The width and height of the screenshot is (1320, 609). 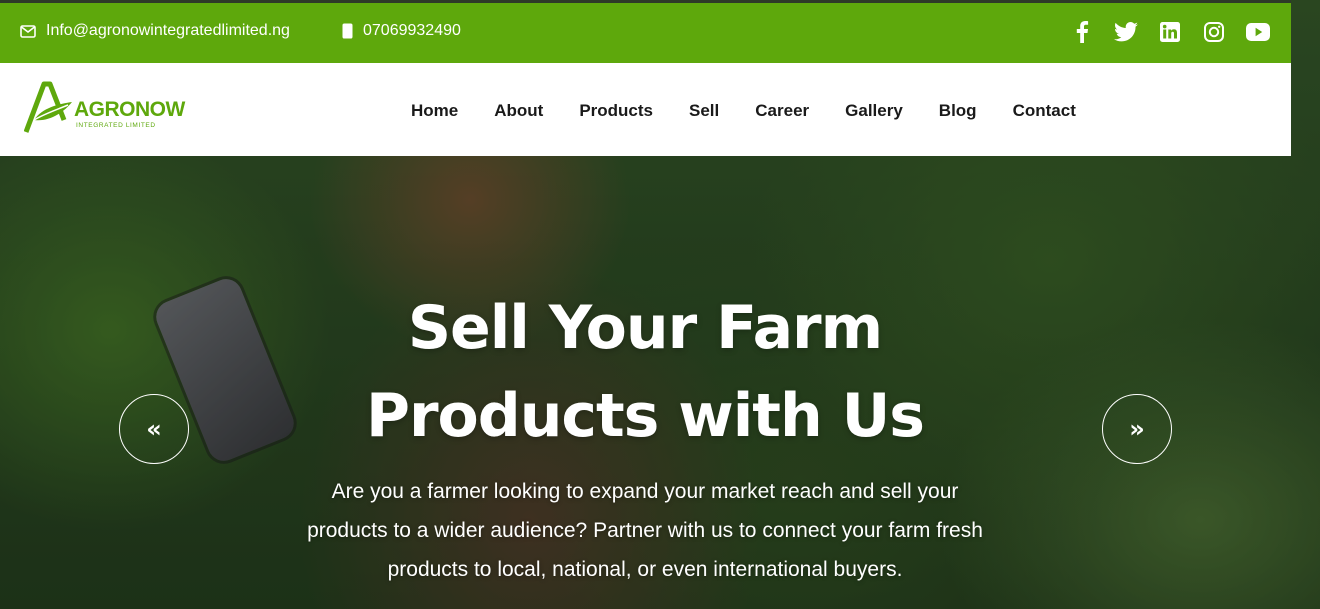 I want to click on nav-item-about: About, so click(x=518, y=111).